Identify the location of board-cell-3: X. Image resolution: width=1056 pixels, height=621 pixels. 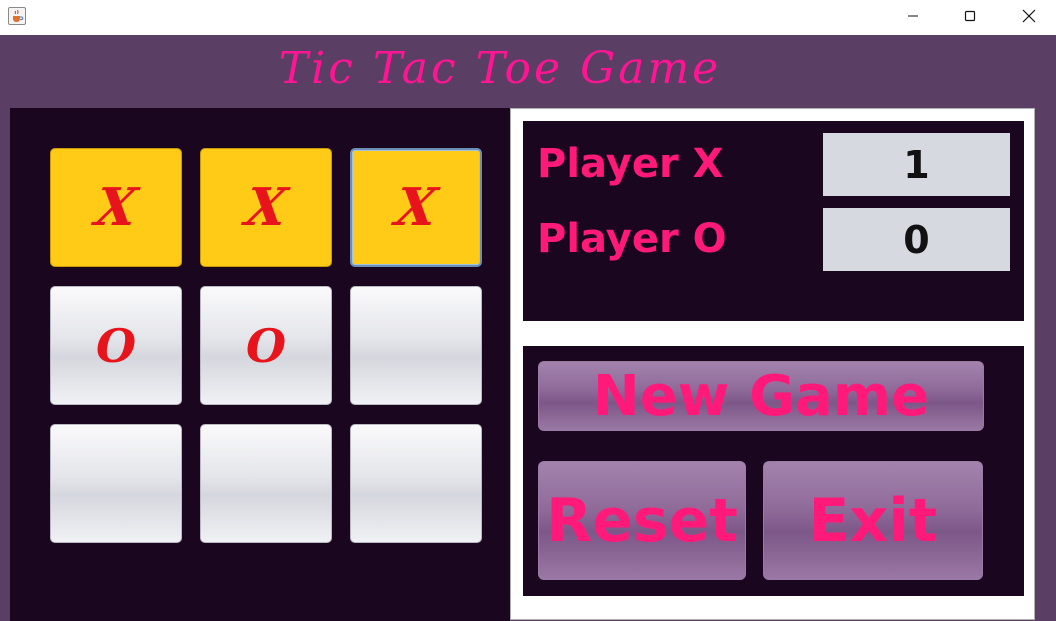
(416, 207).